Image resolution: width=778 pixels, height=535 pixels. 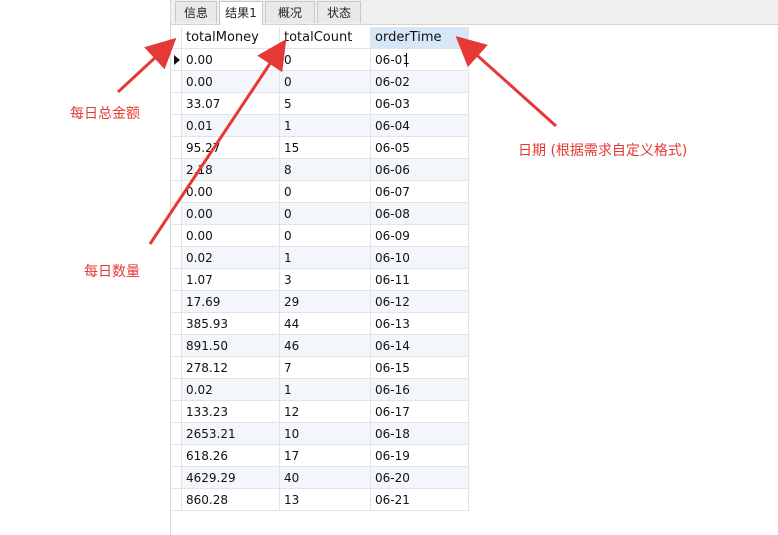 I want to click on cell-totalMoney: 2.18, so click(x=231, y=170).